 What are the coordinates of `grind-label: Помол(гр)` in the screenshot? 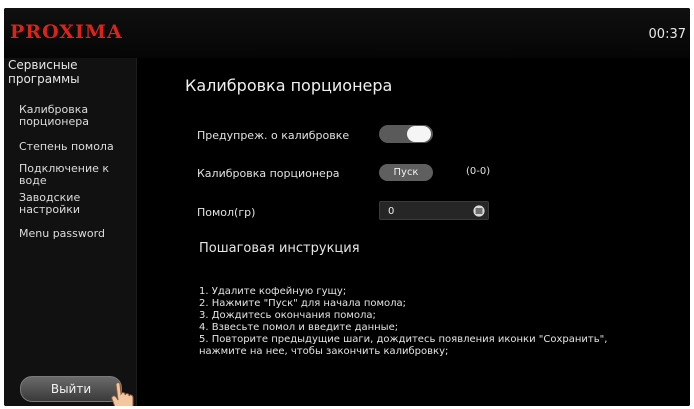 It's located at (226, 212).